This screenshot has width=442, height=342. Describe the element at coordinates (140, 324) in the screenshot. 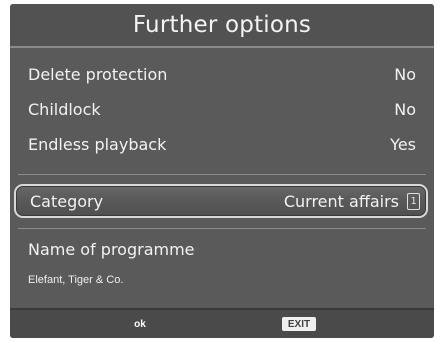

I see `ok-button: ok` at that location.